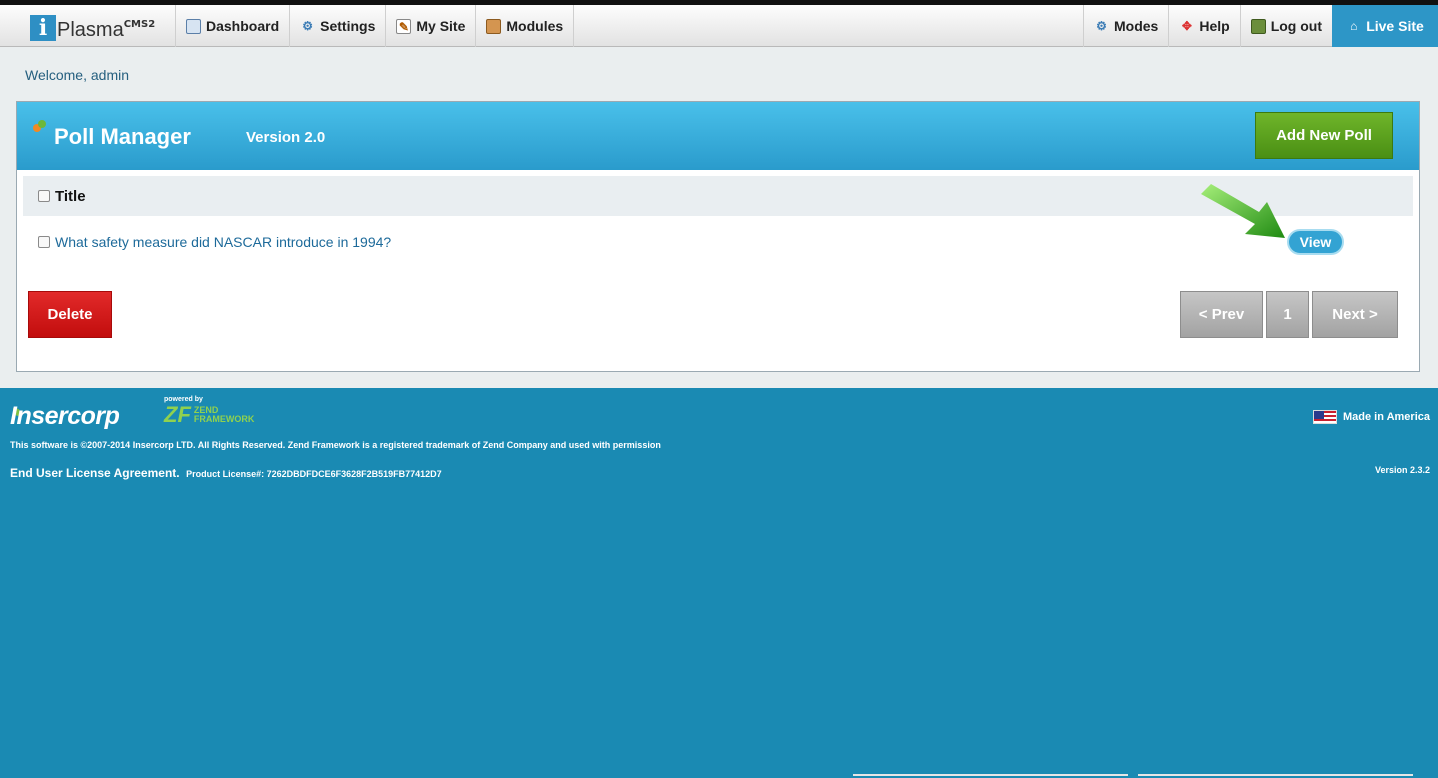  Describe the element at coordinates (1221, 314) in the screenshot. I see `prev-page-button: < Prev` at that location.